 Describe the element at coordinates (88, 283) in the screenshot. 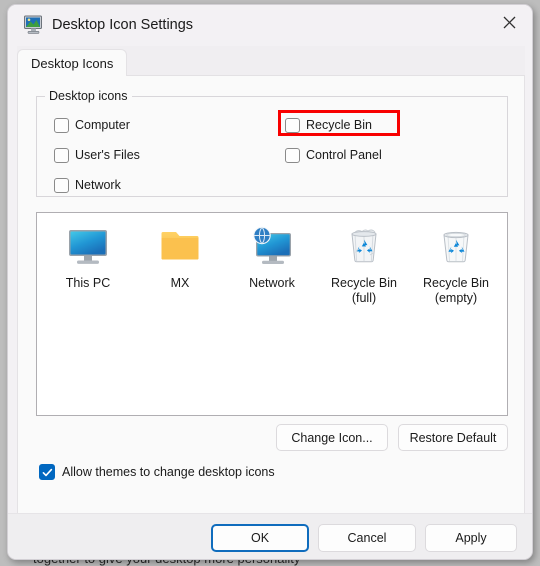

I see `preview-label: This PC` at that location.